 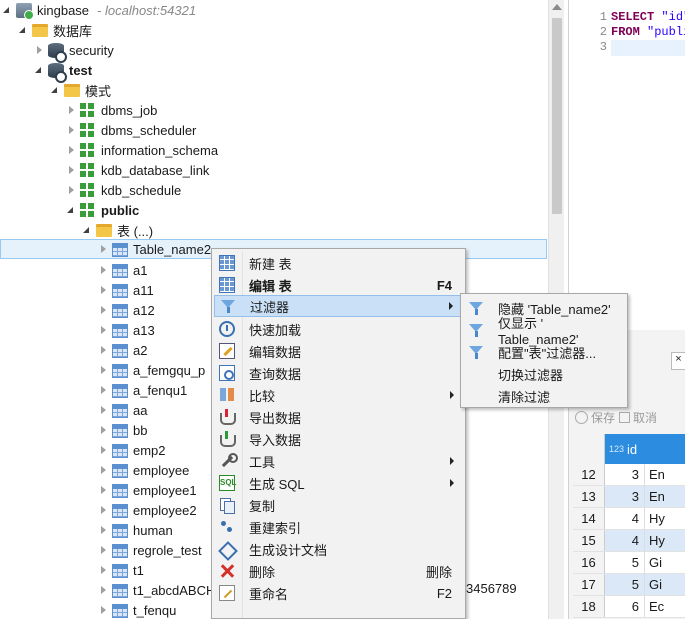 What do you see at coordinates (339, 263) in the screenshot?
I see `menu-item-new-table: 新建 表` at bounding box center [339, 263].